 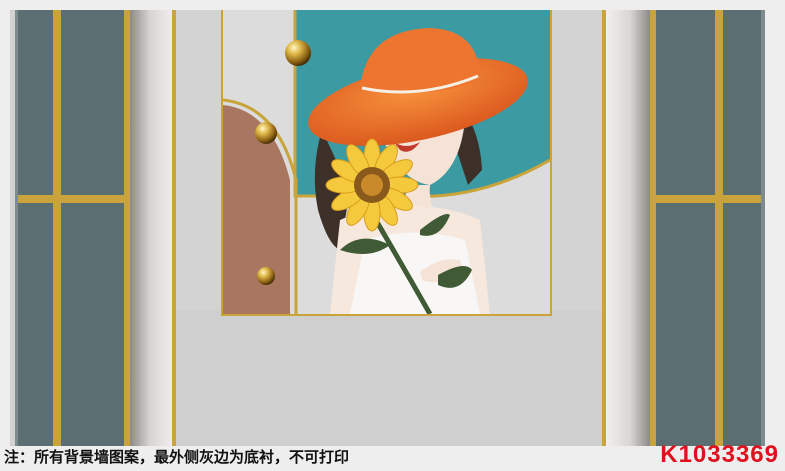 I want to click on right-slate-panel, so click(x=707, y=228).